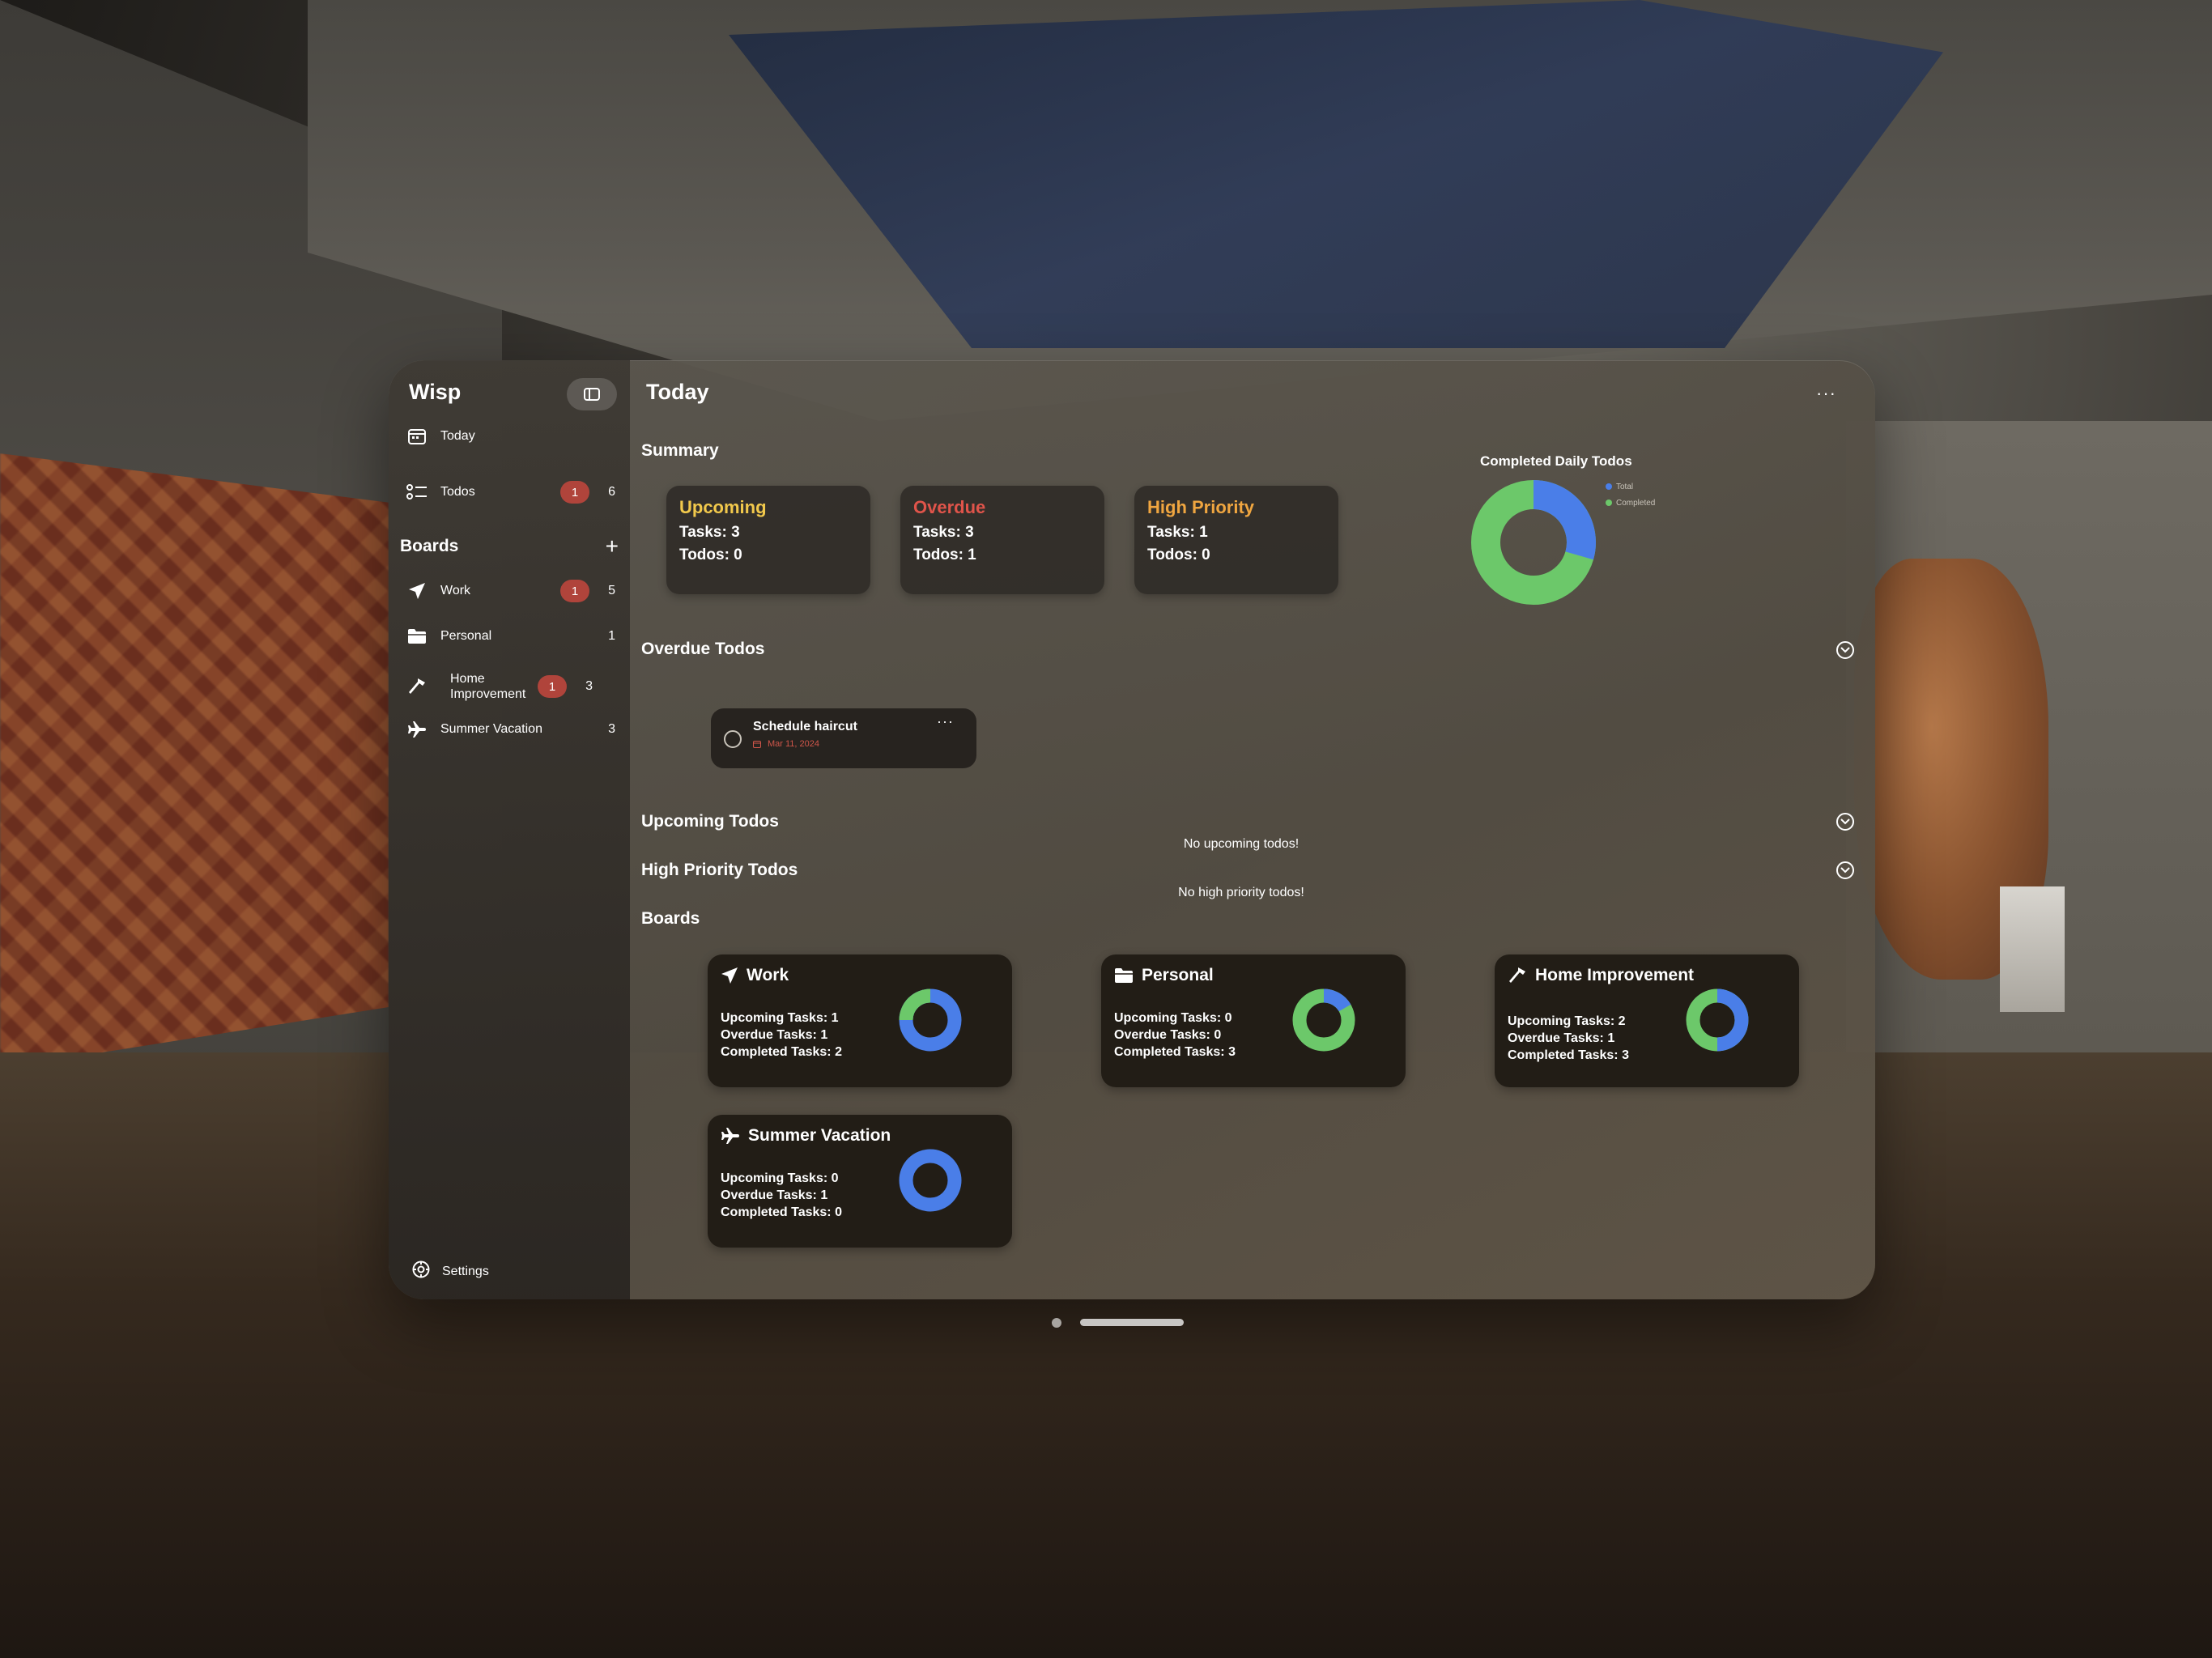 The height and width of the screenshot is (1658, 2212). Describe the element at coordinates (435, 392) in the screenshot. I see `app-title: Wisp` at that location.